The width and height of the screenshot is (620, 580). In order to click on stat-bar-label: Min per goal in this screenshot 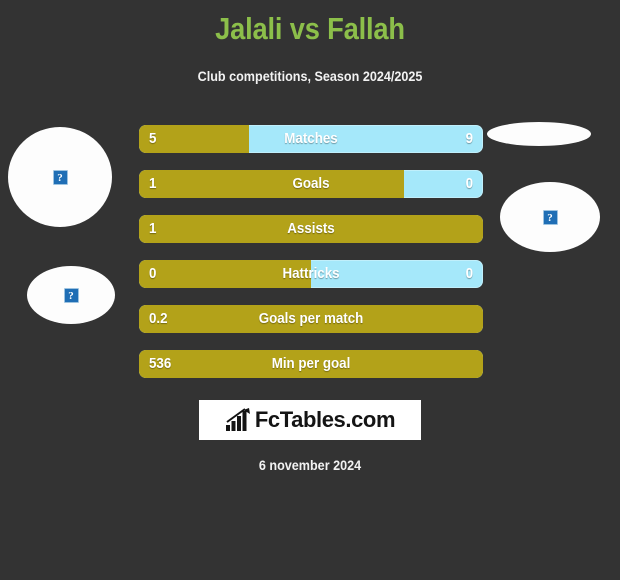, I will do `click(311, 364)`.